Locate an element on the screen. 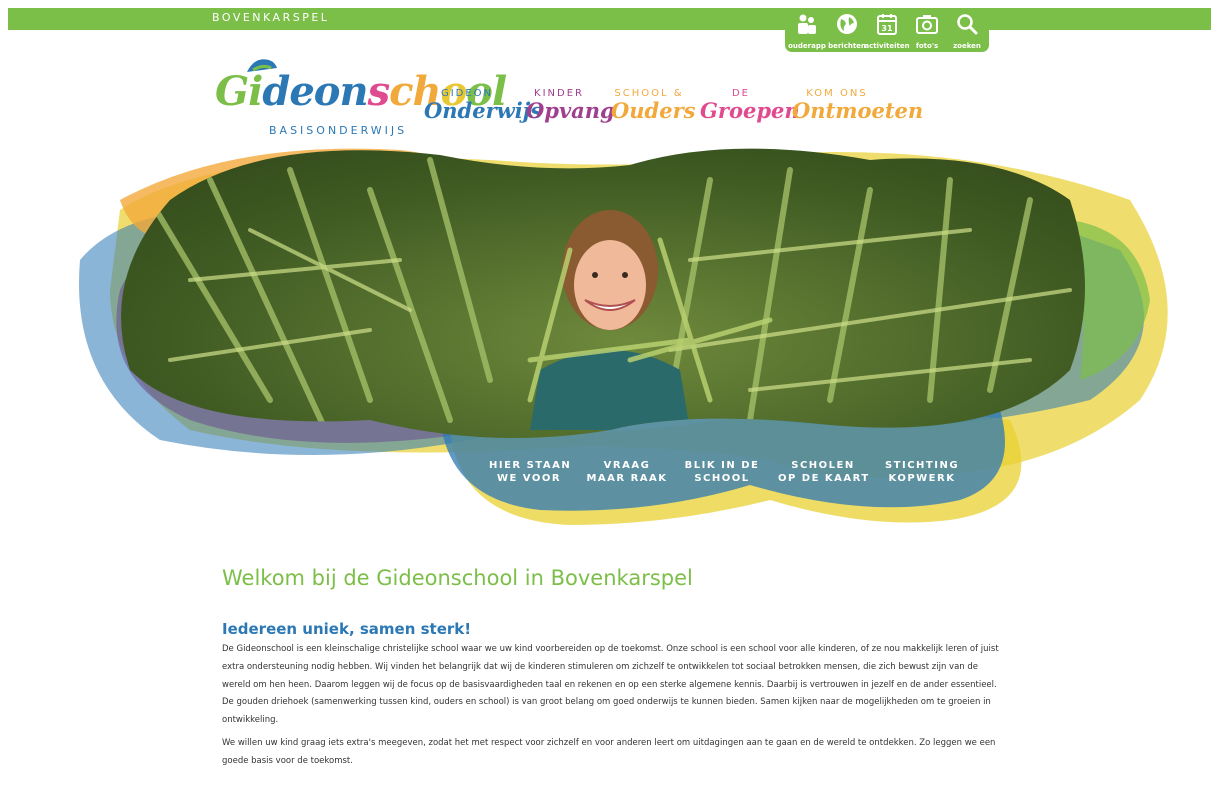 The width and height of the screenshot is (1211, 793). site-logo: Gideonschool BASISONDERWIJS is located at coordinates (361, 97).